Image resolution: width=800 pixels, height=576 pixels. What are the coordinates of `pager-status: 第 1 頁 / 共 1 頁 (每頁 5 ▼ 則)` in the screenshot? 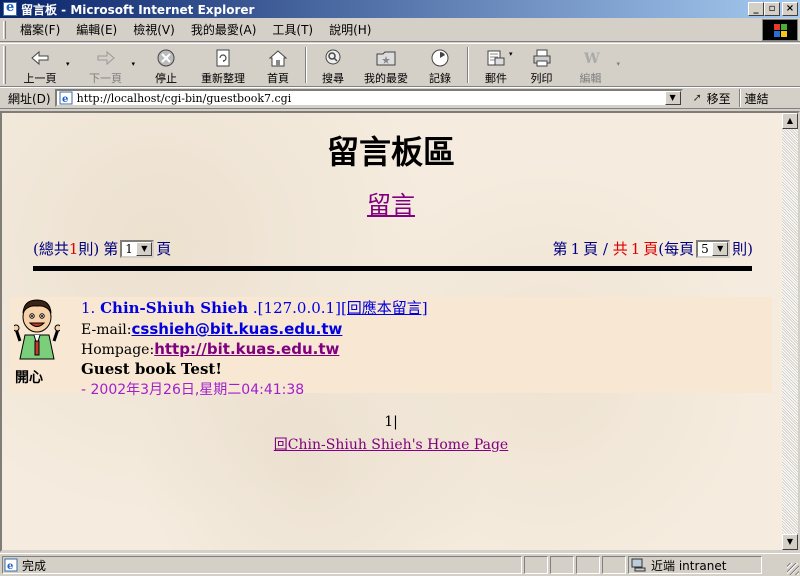 It's located at (652, 248).